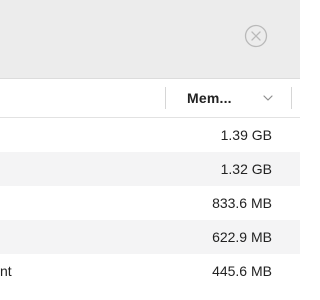 This screenshot has width=320, height=300. I want to click on memory-value: 1.32 GB, so click(246, 169).